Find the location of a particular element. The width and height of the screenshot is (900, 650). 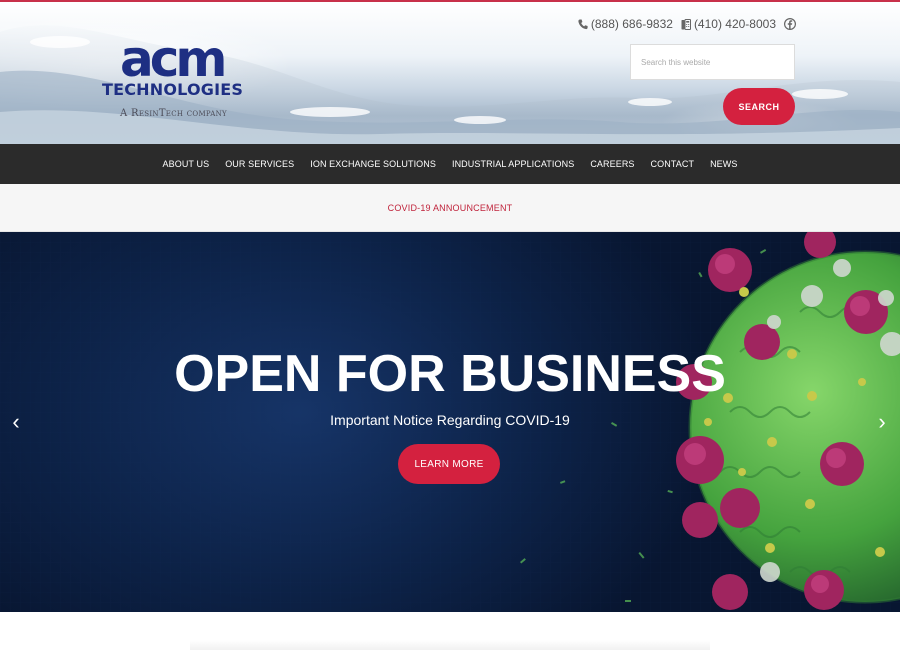

content-strip is located at coordinates (450, 645).